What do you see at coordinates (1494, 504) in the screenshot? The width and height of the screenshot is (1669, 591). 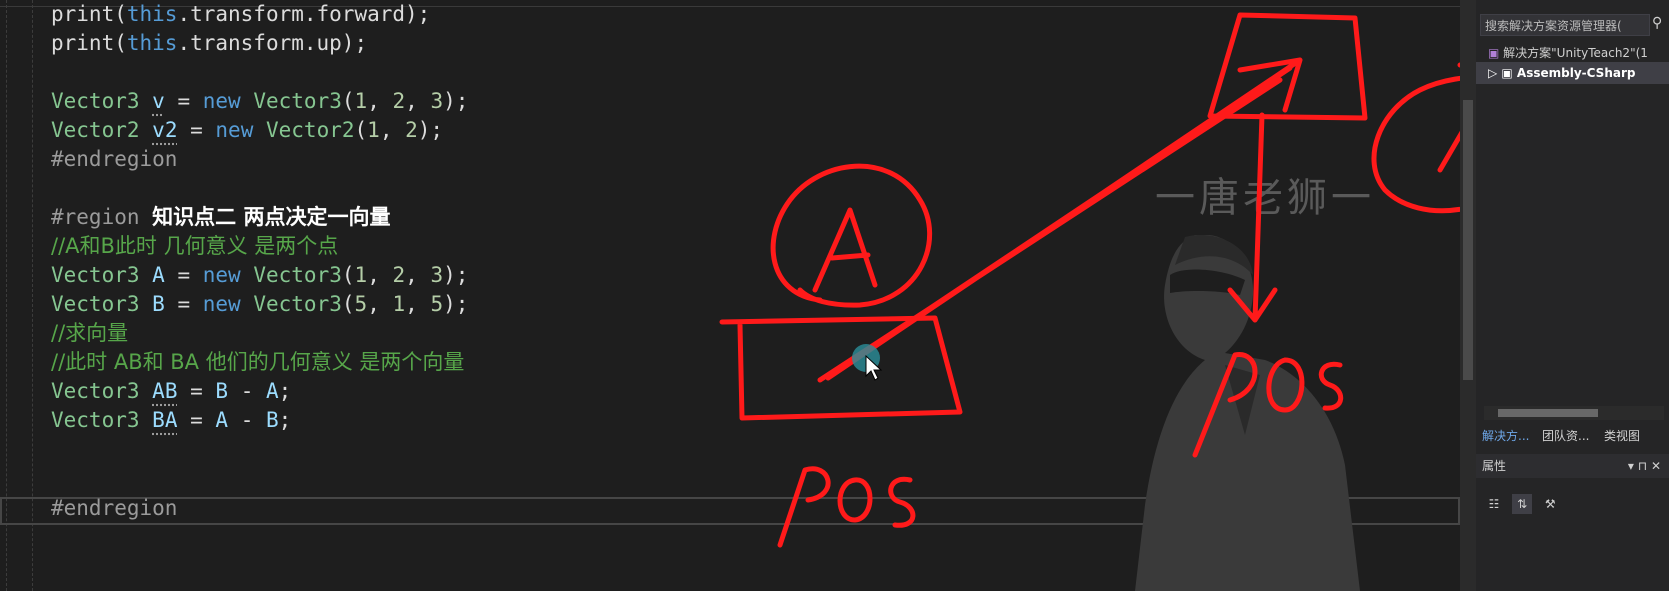 I see `categorized-icon: ☷` at bounding box center [1494, 504].